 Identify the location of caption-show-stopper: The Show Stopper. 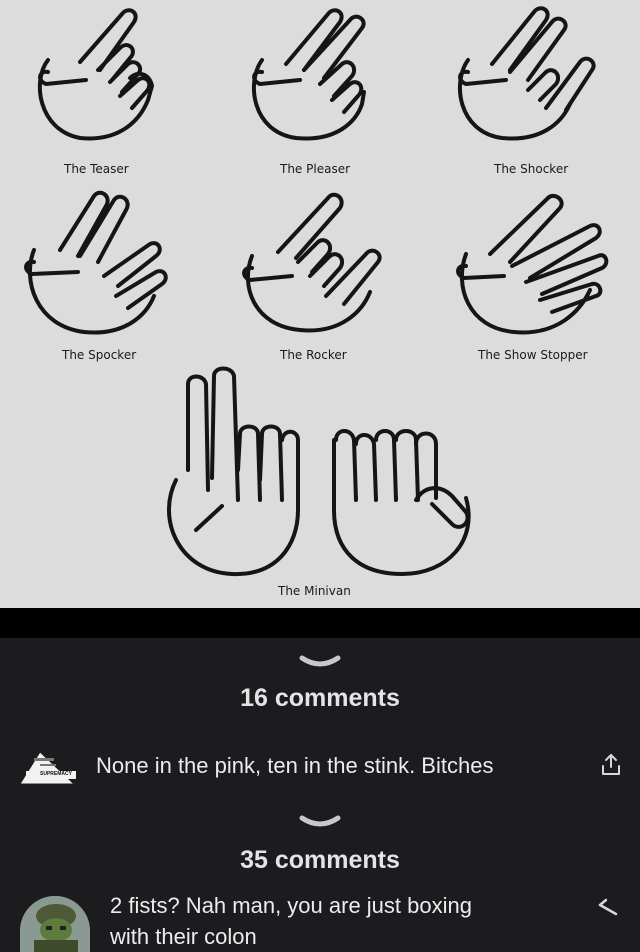
(533, 355).